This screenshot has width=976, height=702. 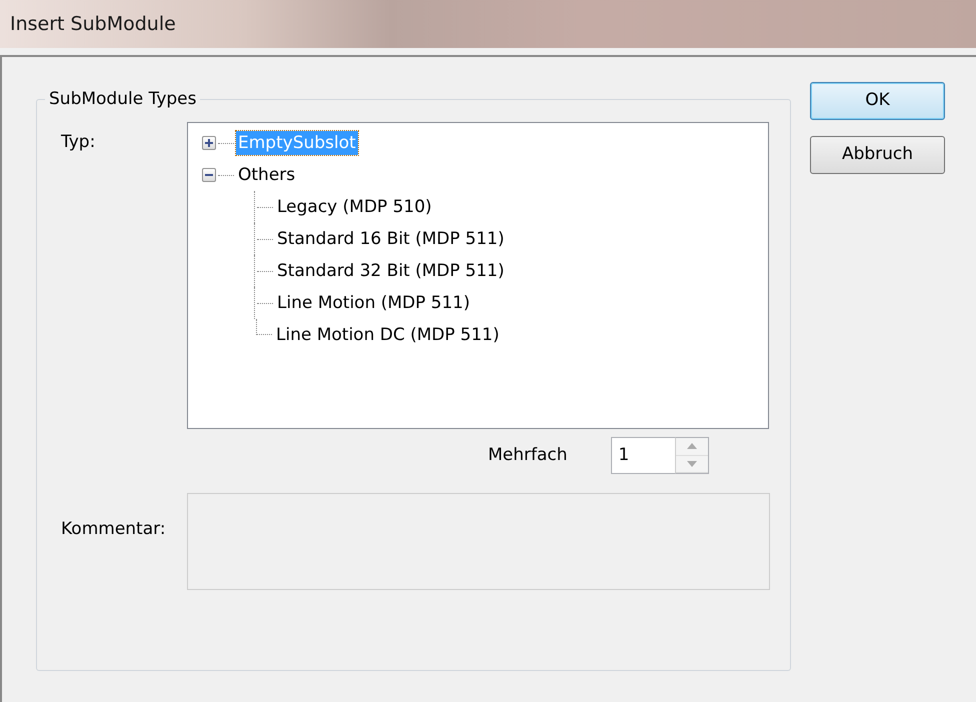 I want to click on comment-field, so click(x=478, y=541).